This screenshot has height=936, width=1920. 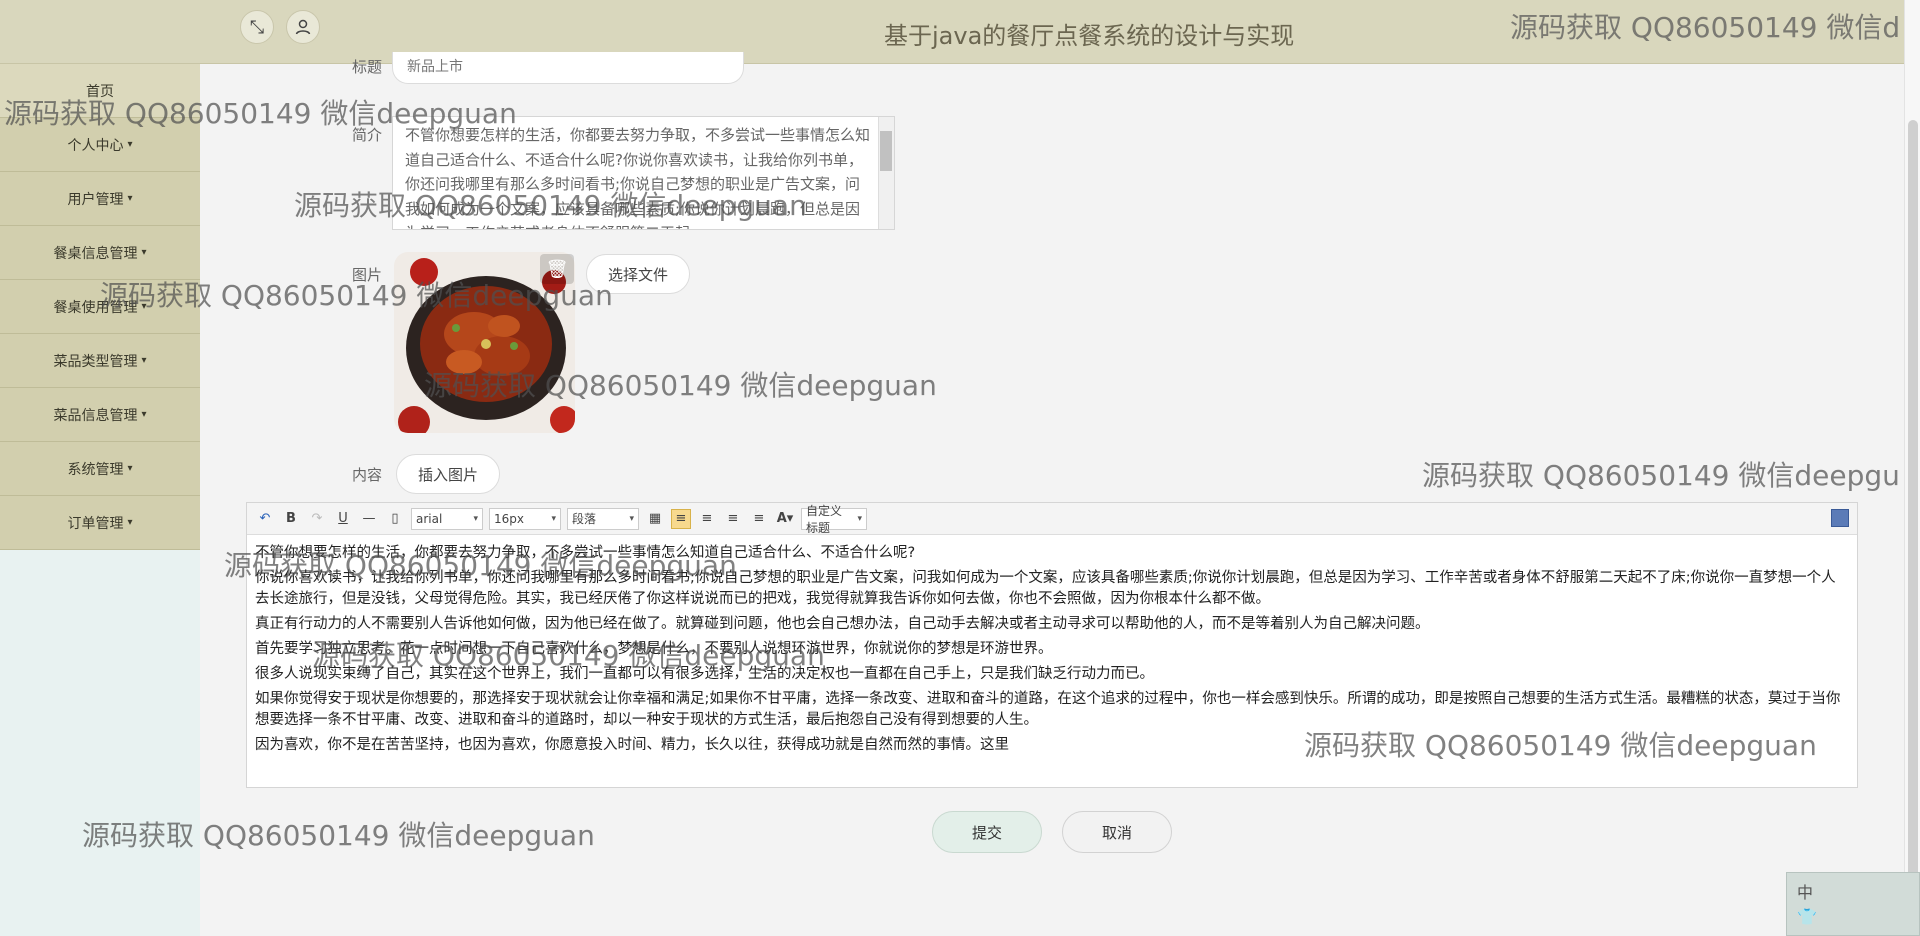 What do you see at coordinates (303, 27) in the screenshot?
I see `user-icon` at bounding box center [303, 27].